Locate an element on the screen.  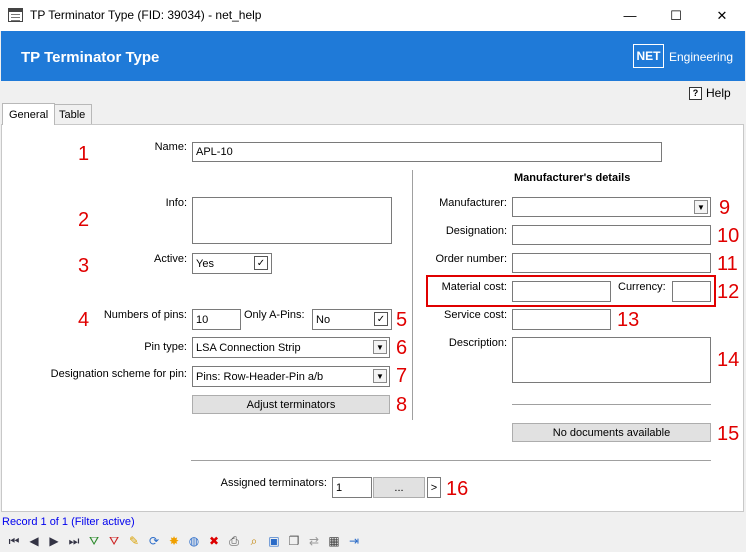
copy-icon: ❐ is located at coordinates (294, 541).